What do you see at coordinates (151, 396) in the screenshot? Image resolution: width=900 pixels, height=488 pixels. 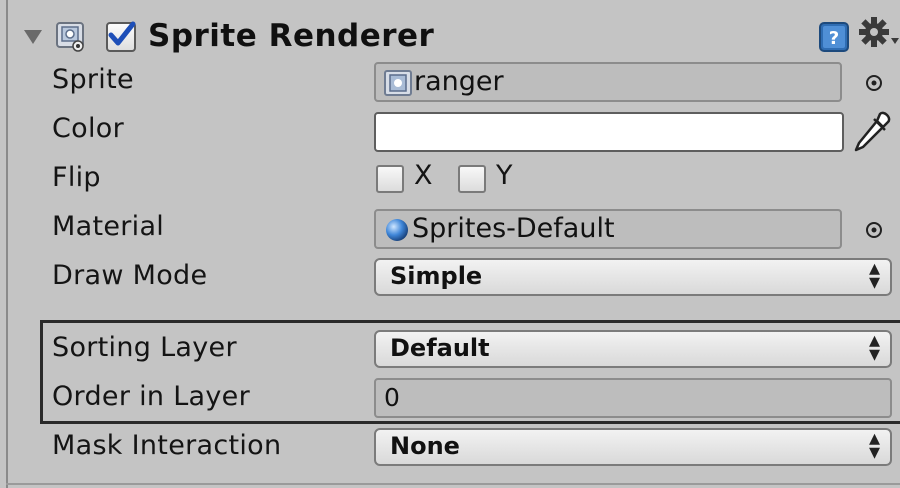 I see `order-in-layer-label: Order in Layer` at bounding box center [151, 396].